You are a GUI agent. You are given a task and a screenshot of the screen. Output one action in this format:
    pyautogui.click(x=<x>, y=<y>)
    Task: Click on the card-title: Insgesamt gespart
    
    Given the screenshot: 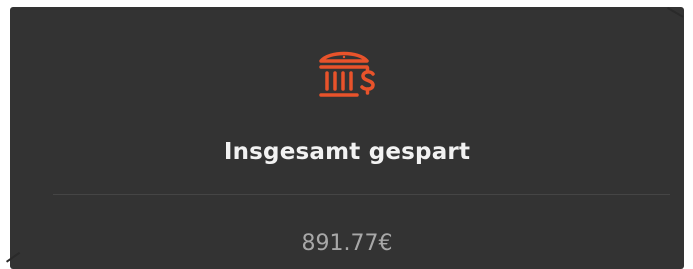 What is the action you would take?
    pyautogui.click(x=347, y=152)
    